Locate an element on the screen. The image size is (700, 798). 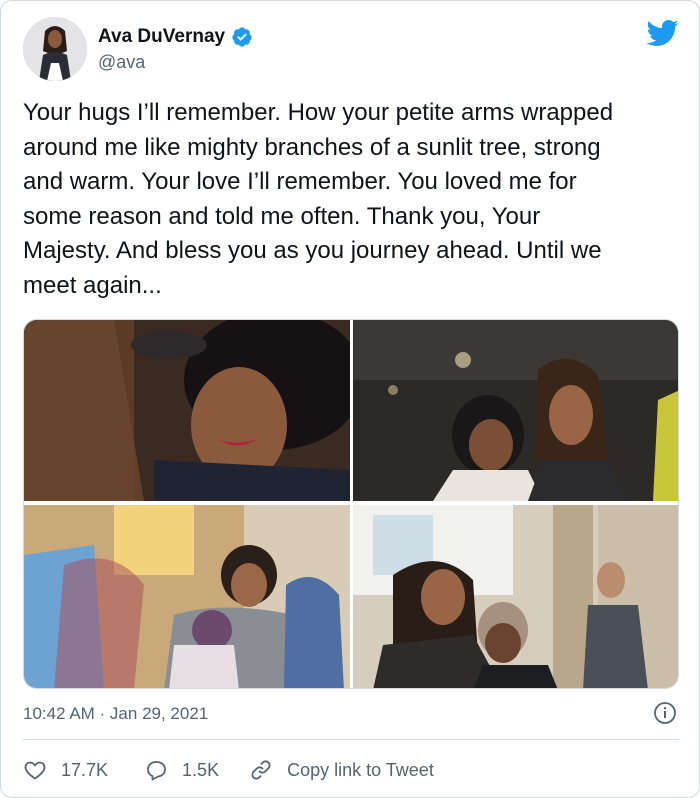
author-display-name: Ava DuVernay is located at coordinates (161, 37).